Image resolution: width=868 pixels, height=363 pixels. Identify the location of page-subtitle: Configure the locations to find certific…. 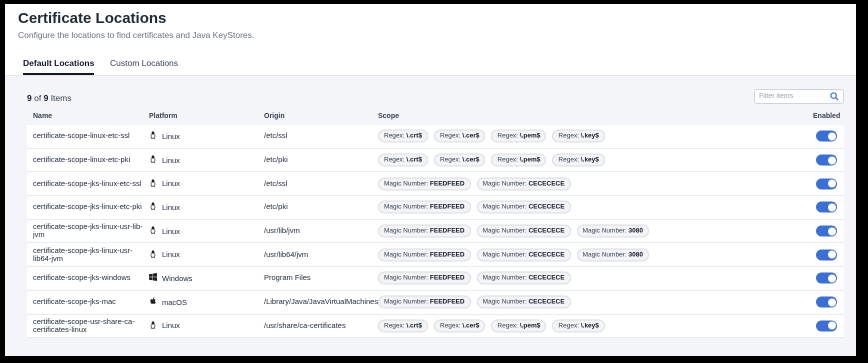
(136, 35).